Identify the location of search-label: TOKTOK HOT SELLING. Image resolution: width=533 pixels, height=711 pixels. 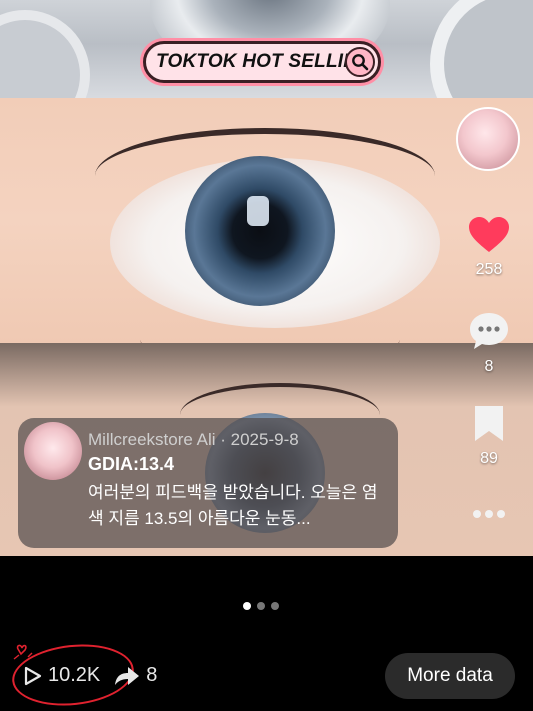
(264, 61).